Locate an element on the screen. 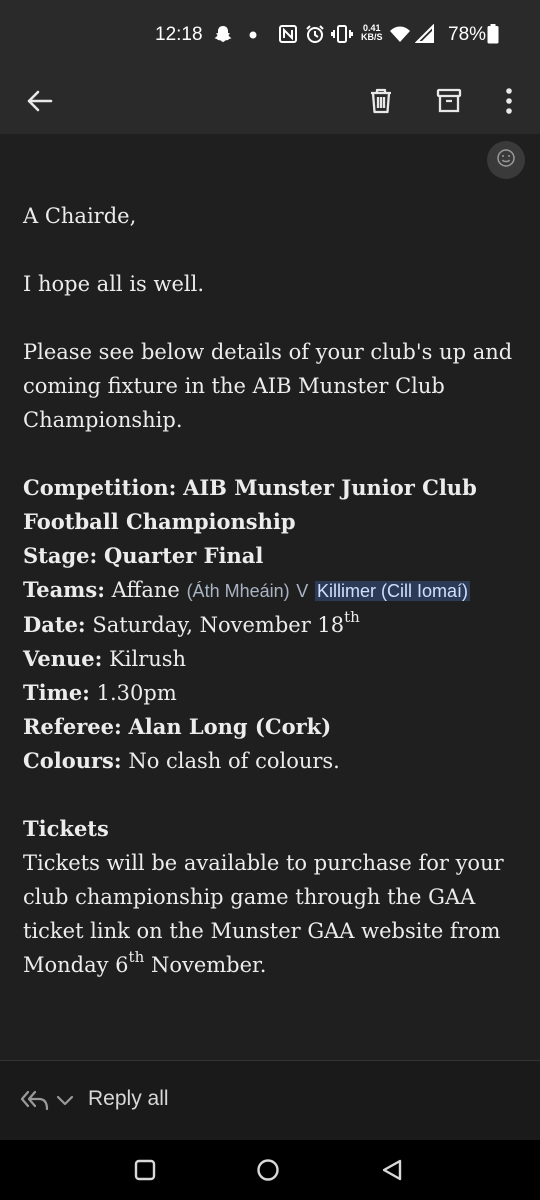 The image size is (540, 1200). stage-value: Quarter Final is located at coordinates (183, 555).